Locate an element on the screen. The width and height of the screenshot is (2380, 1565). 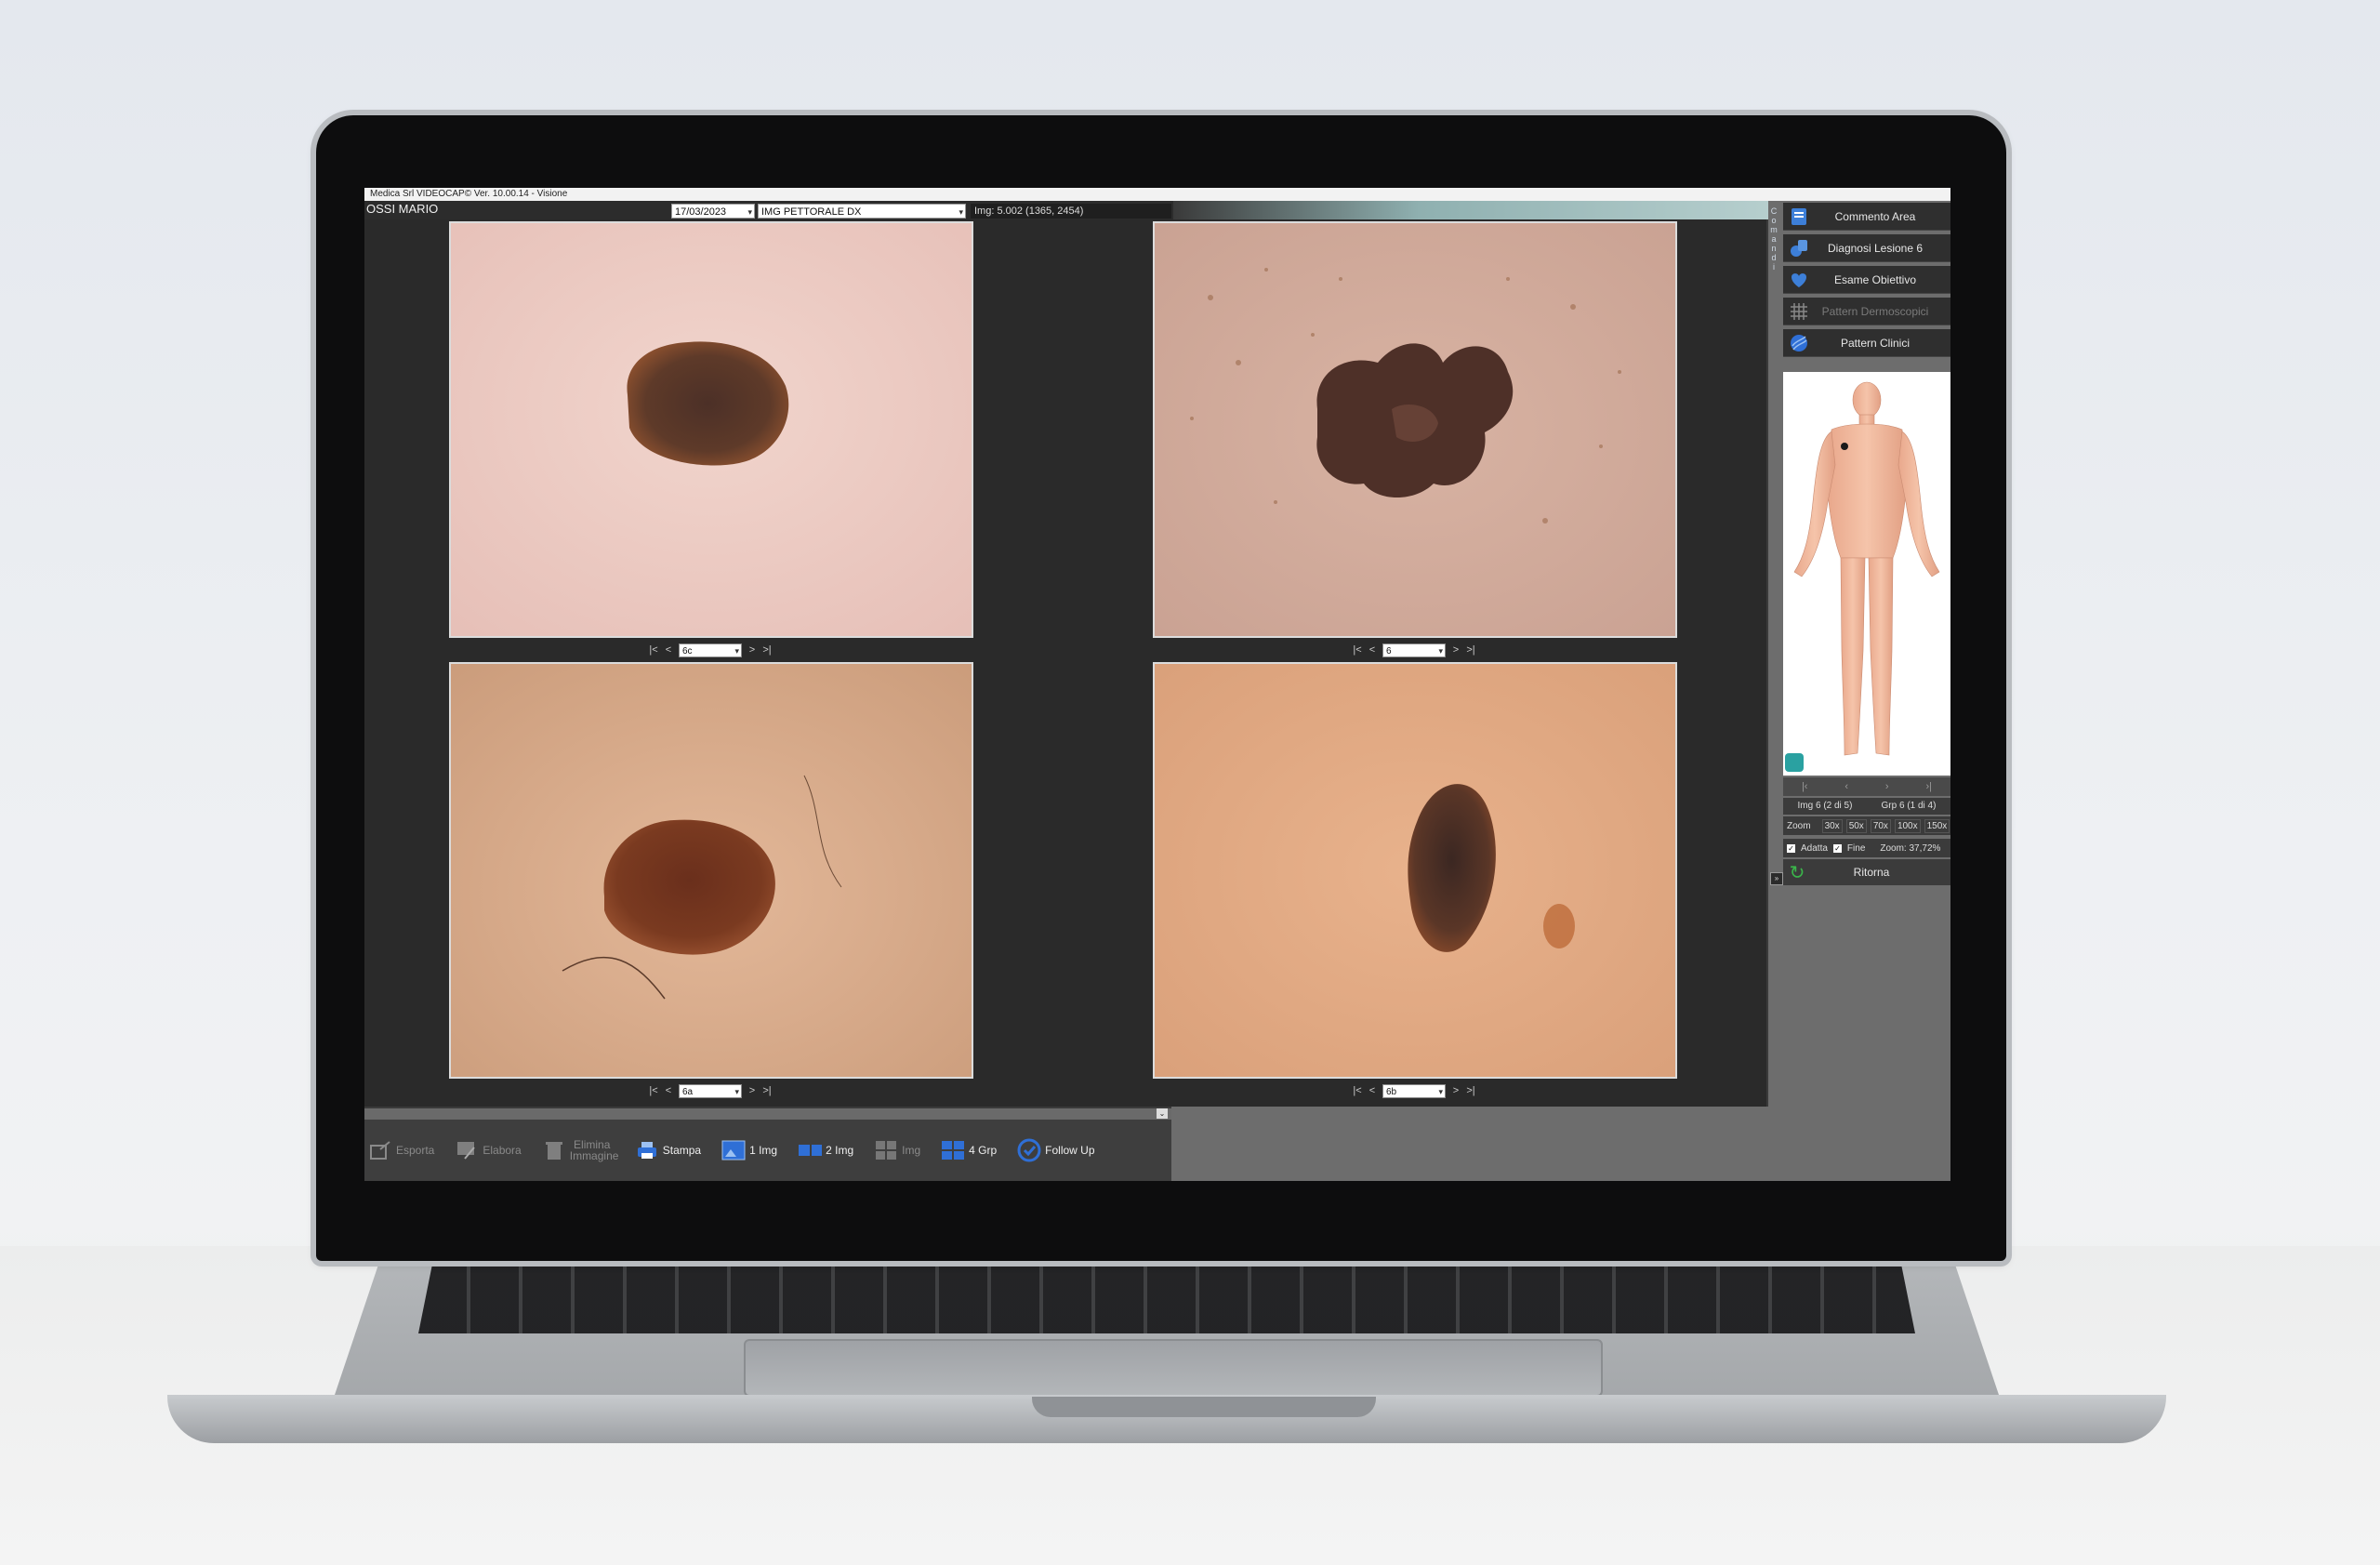
one-image-button: 1 Img is located at coordinates (749, 1150).